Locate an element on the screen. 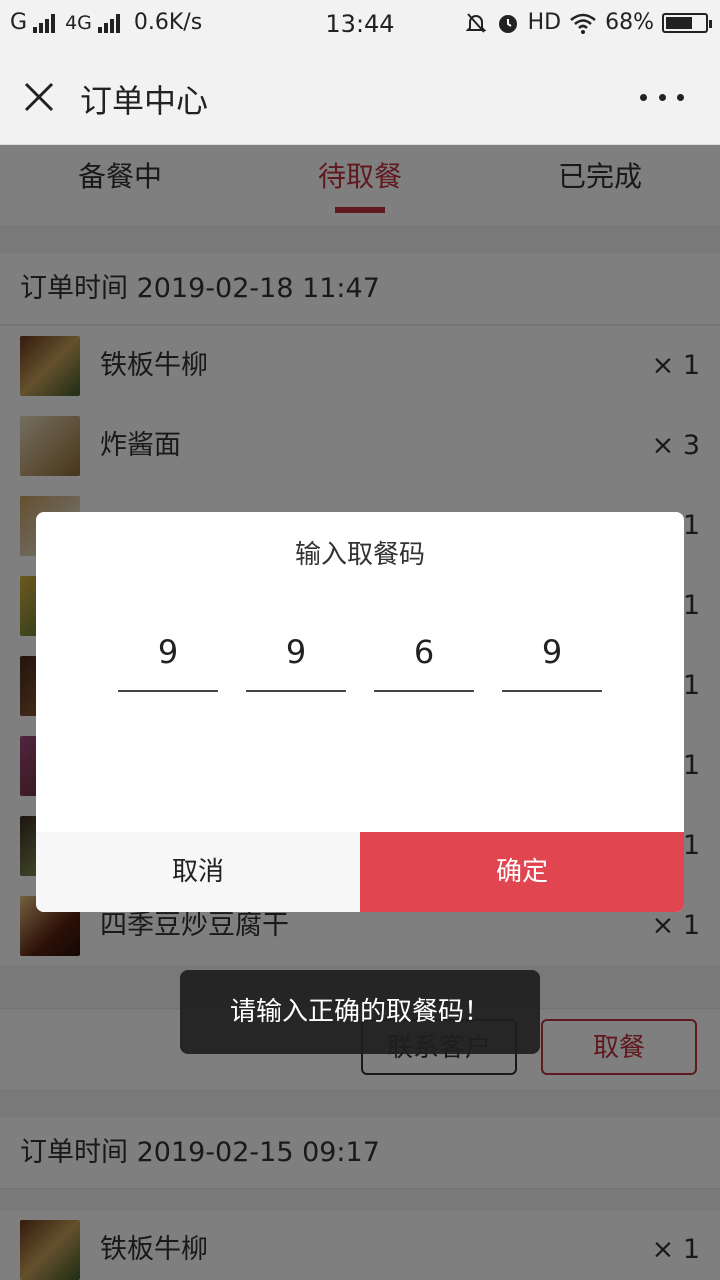 The width and height of the screenshot is (720, 1280). confirm-button: 确定 is located at coordinates (522, 872).